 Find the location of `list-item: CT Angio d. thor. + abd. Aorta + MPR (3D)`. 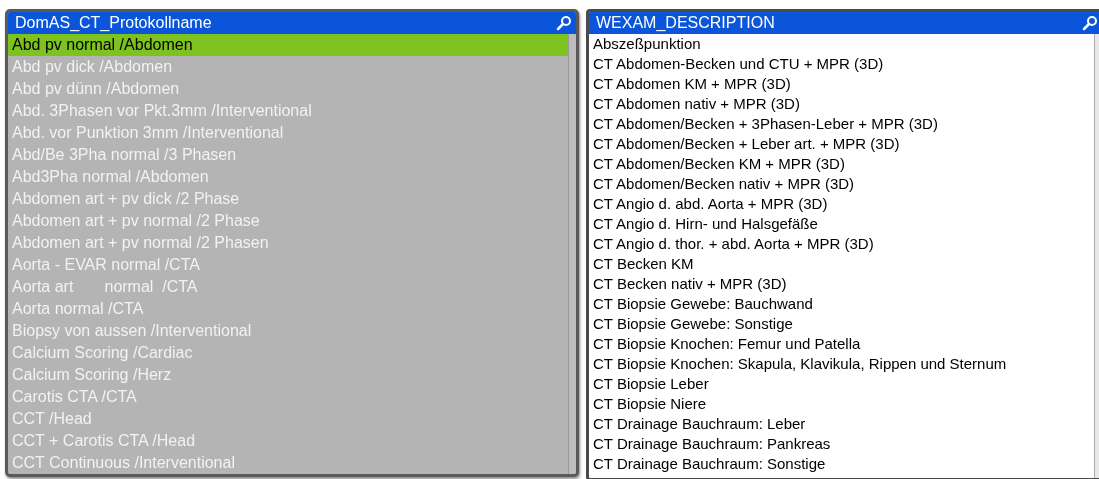

list-item: CT Angio d. thor. + abd. Aorta + MPR (3D) is located at coordinates (841, 244).